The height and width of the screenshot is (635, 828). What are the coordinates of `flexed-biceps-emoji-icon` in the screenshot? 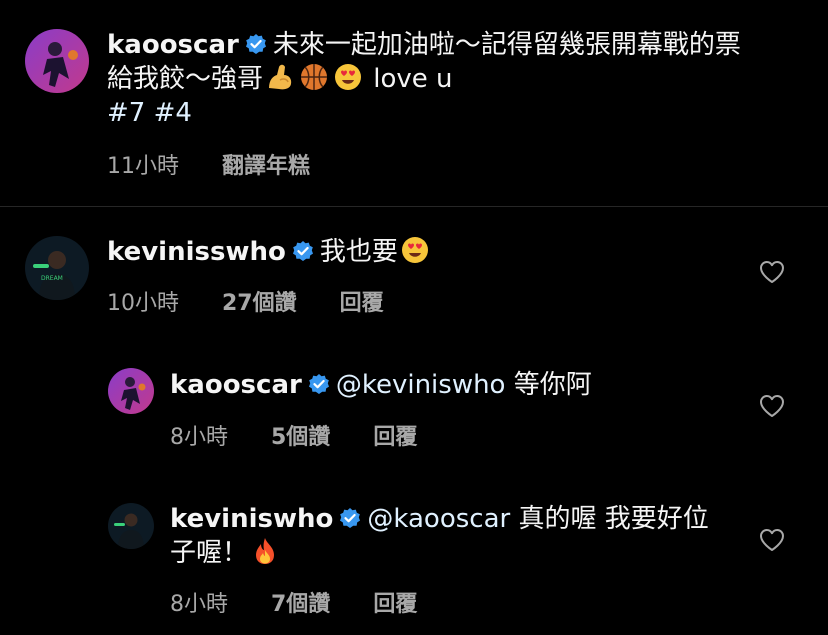 It's located at (280, 77).